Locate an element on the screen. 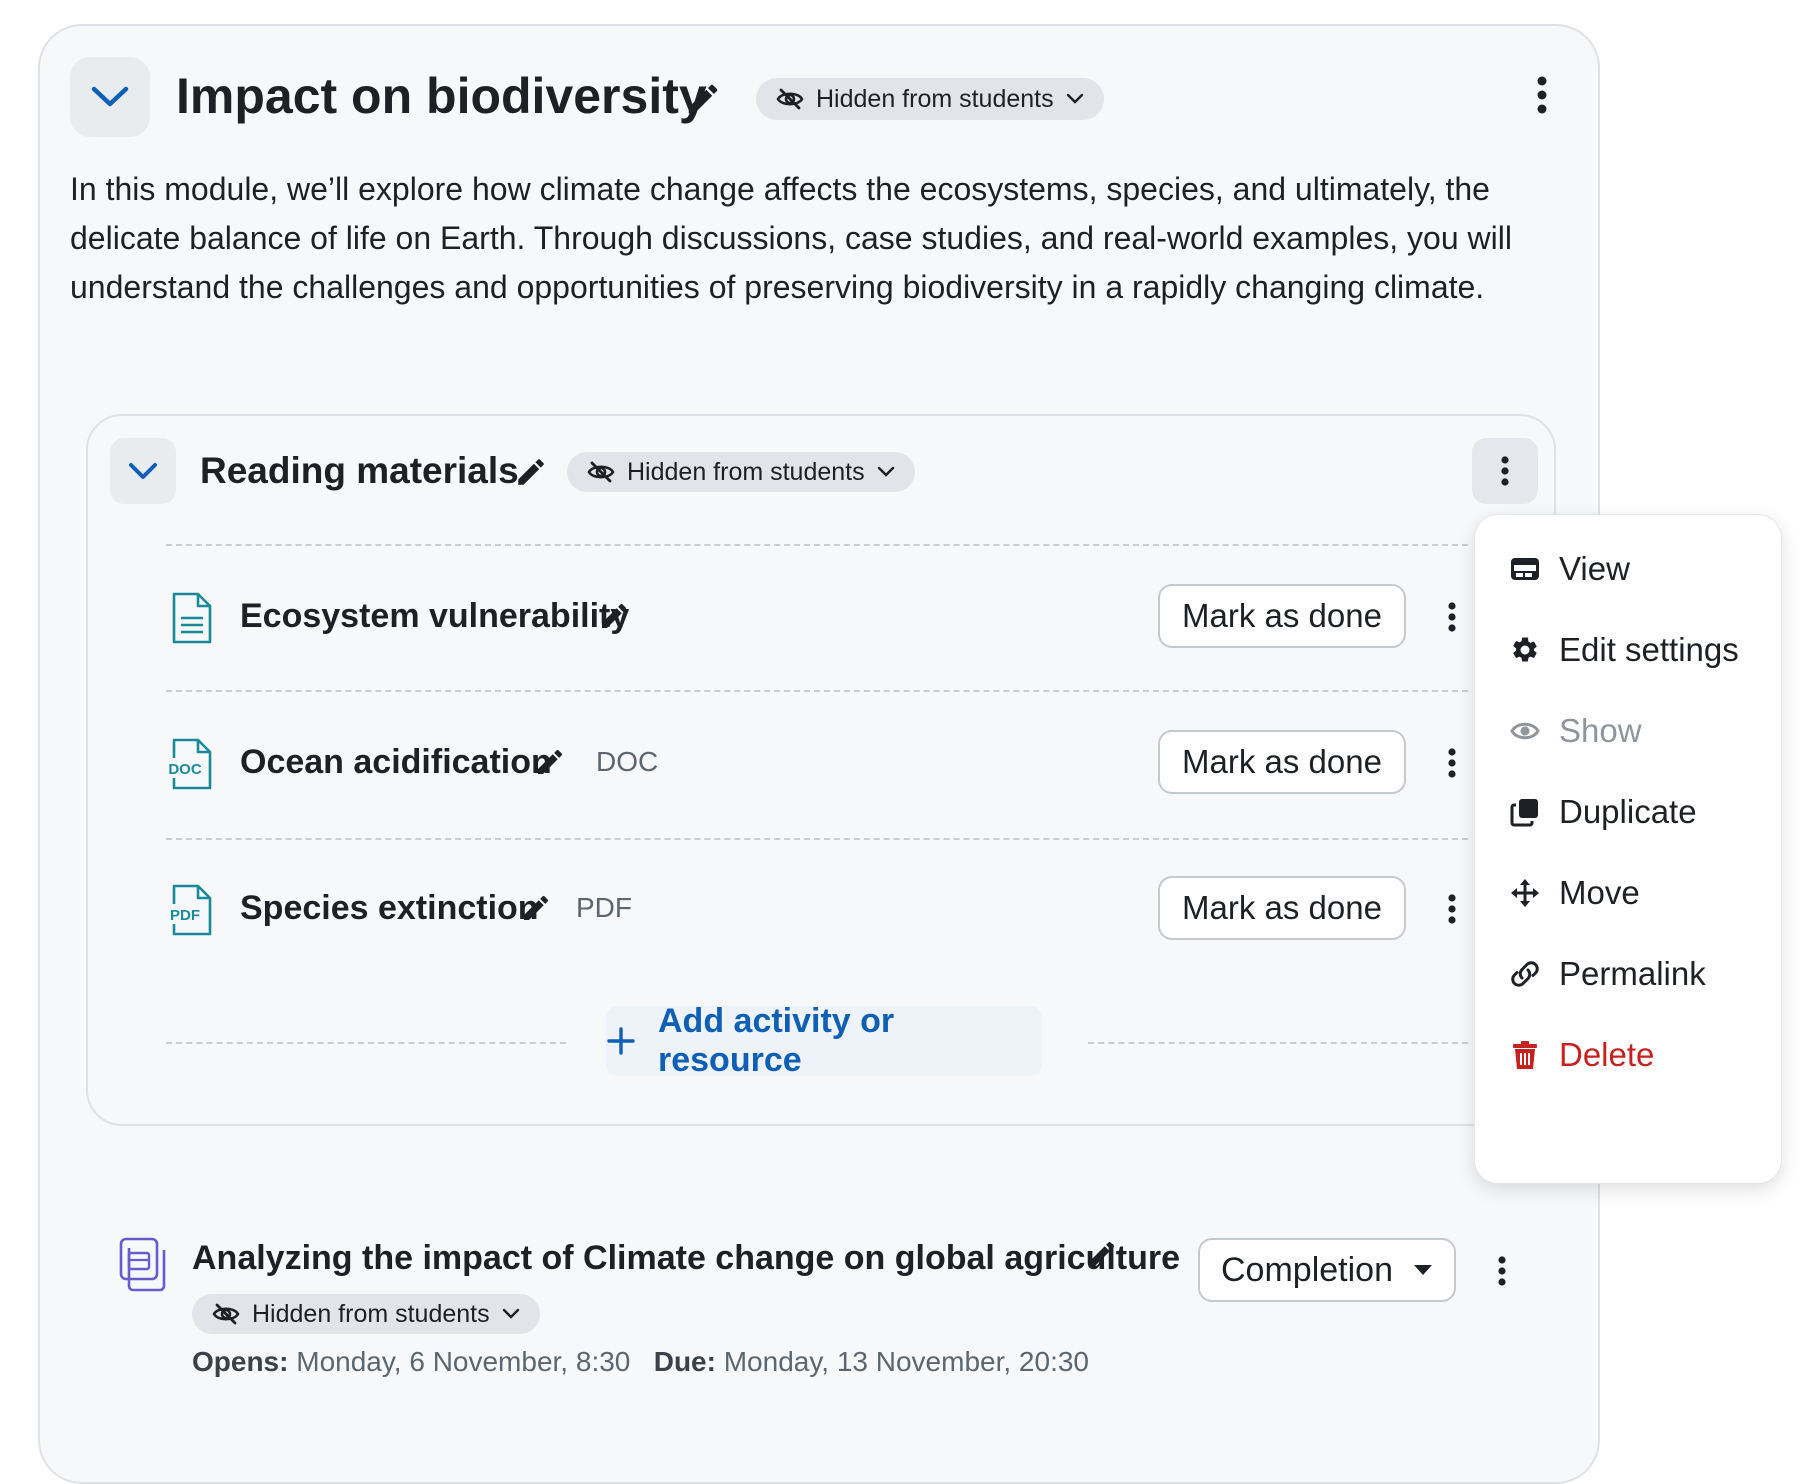 The width and height of the screenshot is (1804, 1484). add-activity-button: Add activity or resource is located at coordinates (824, 1040).